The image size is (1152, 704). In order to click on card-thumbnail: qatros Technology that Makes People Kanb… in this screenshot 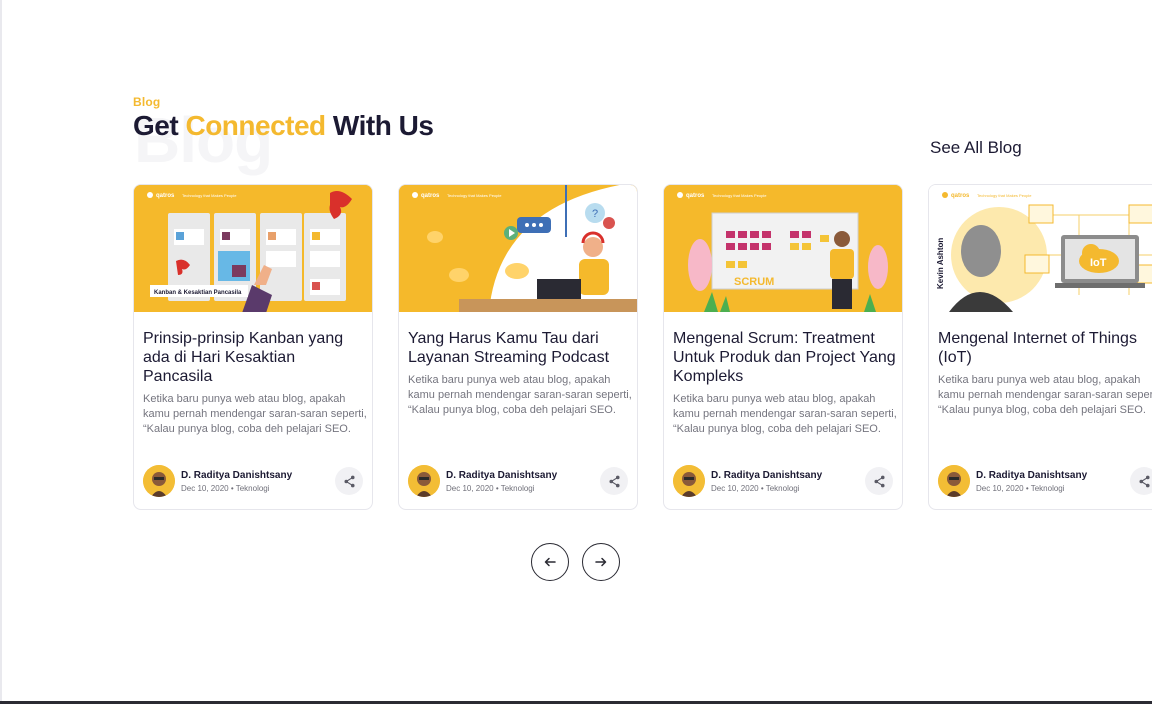, I will do `click(253, 248)`.